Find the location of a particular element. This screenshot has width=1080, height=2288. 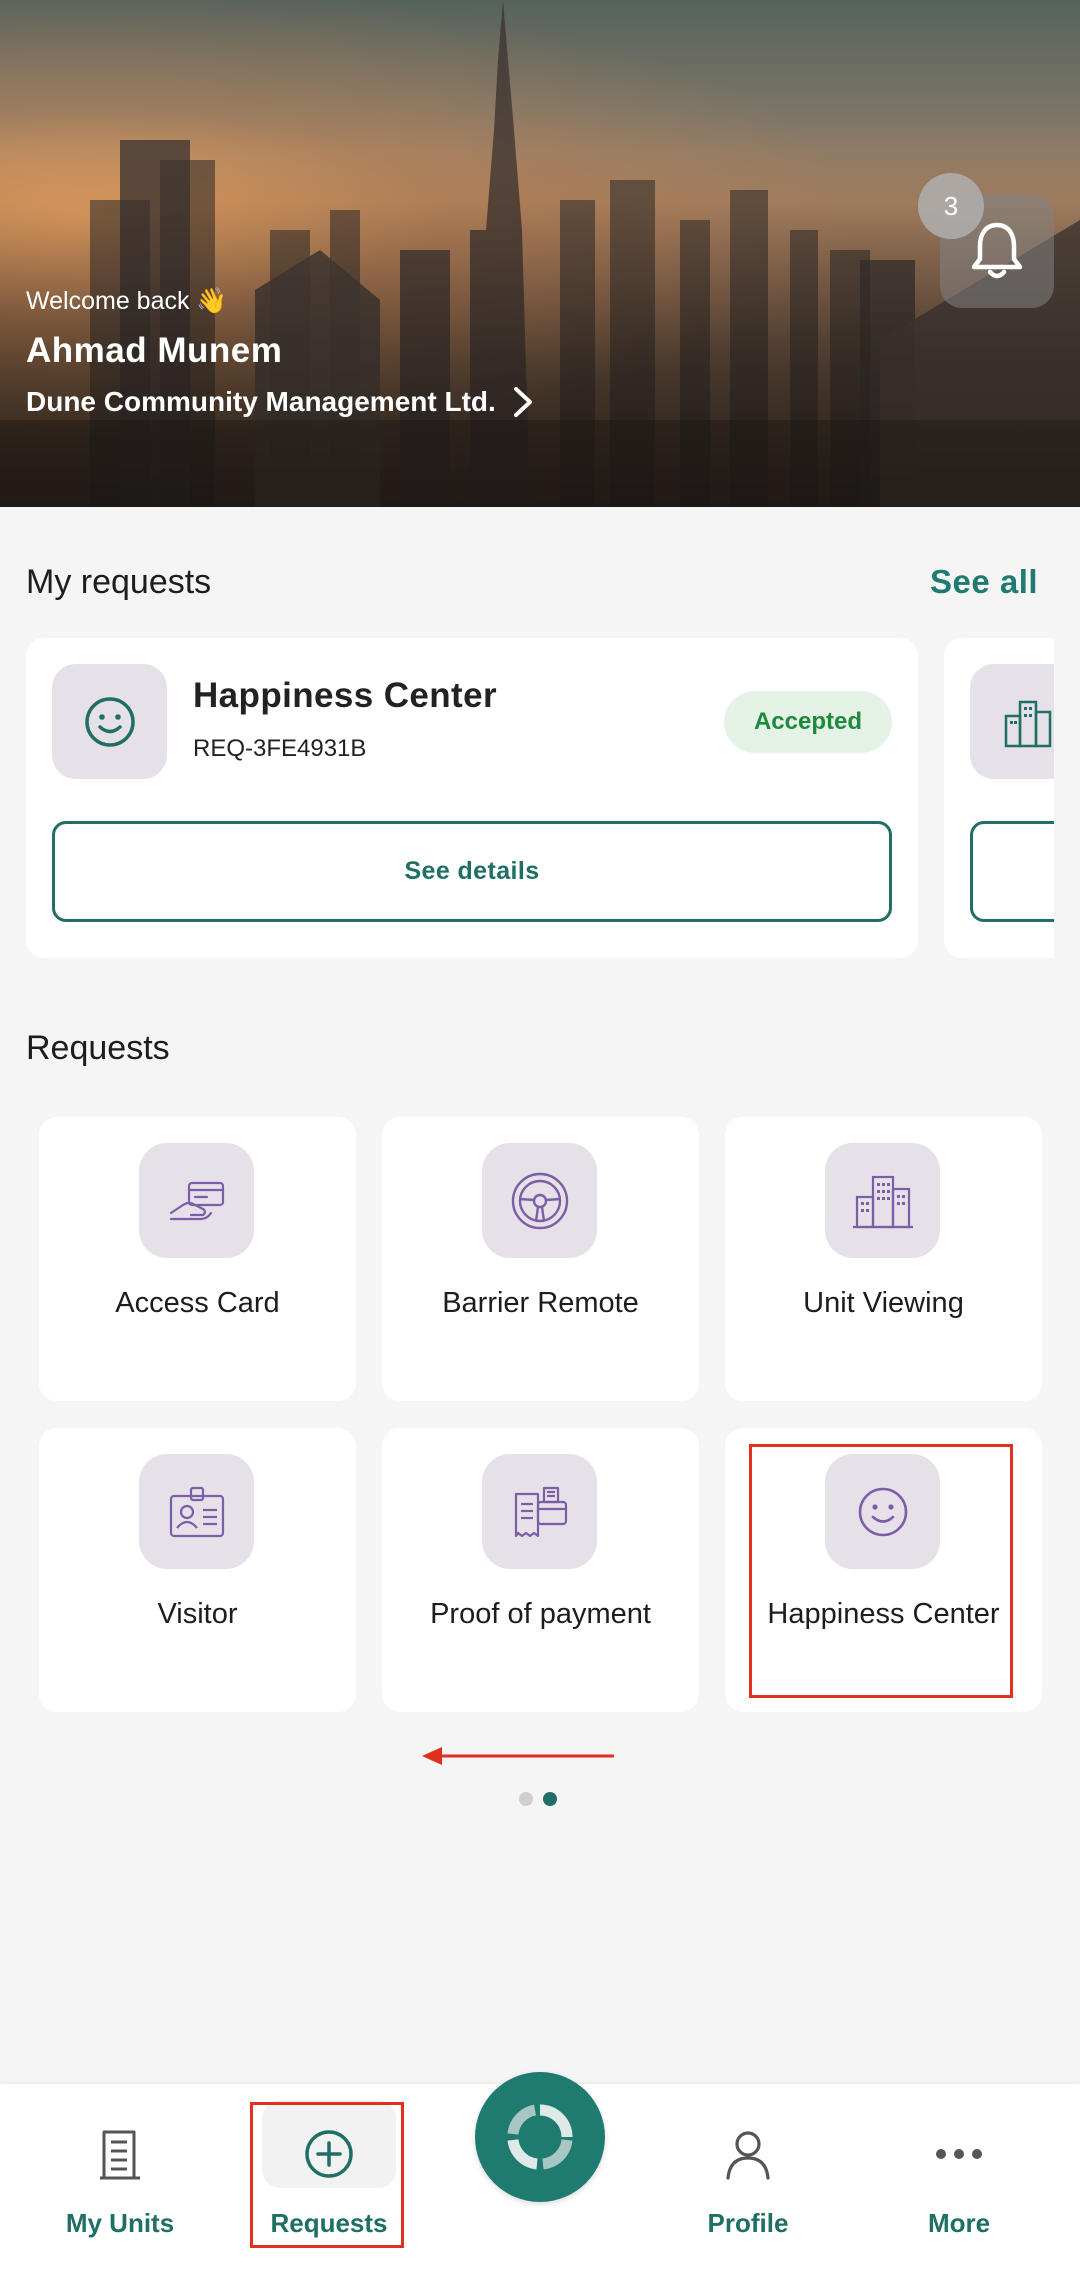

annotation-highlight-box is located at coordinates (327, 2175).